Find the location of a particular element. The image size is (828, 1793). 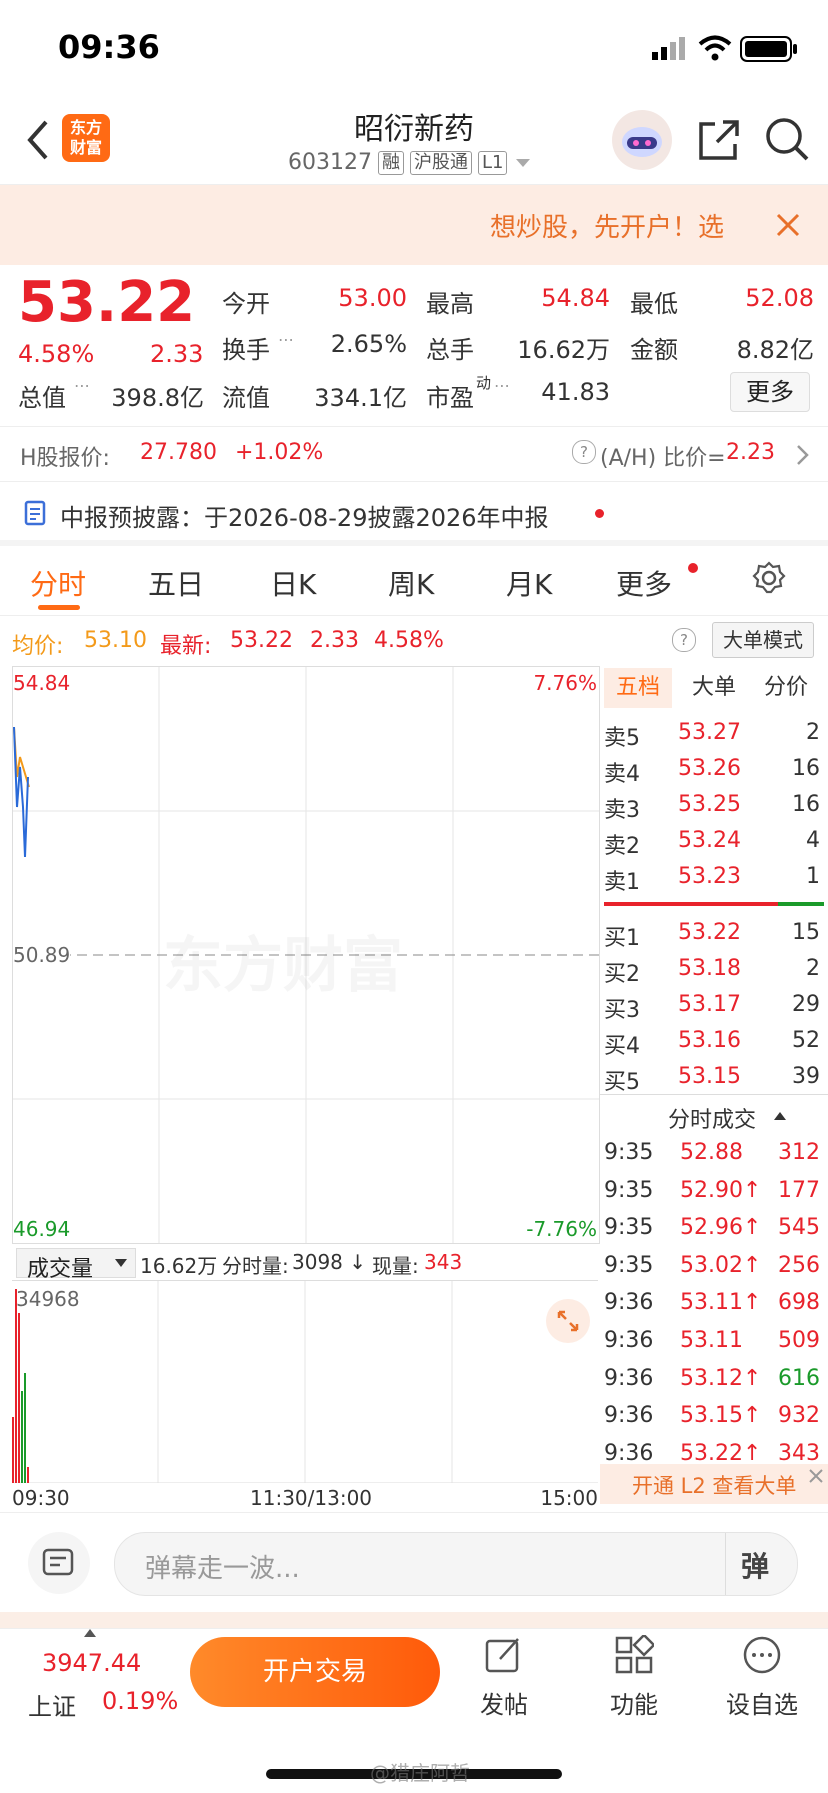

latest-label: 最新: is located at coordinates (186, 646).